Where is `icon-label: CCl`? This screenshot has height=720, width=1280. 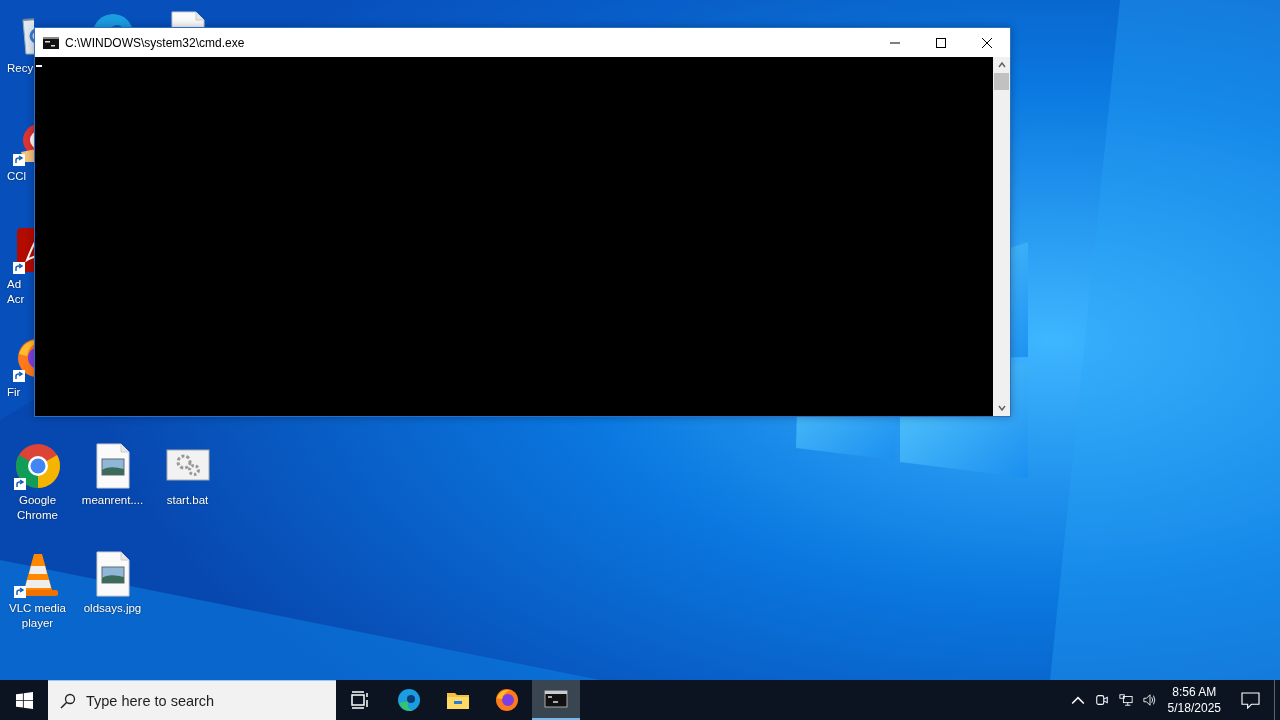
icon-label: CCl is located at coordinates (16, 176).